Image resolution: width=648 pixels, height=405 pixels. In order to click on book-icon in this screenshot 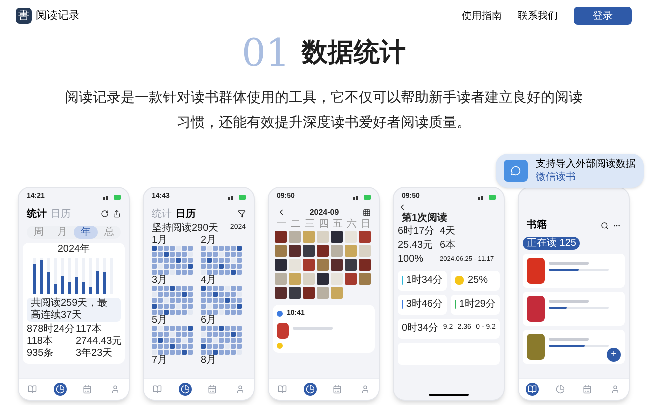, I will do `click(533, 389)`.